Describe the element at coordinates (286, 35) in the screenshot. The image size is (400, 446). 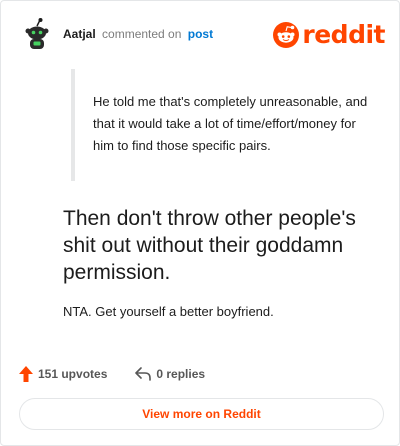
I see `reddit-alien-icon` at that location.